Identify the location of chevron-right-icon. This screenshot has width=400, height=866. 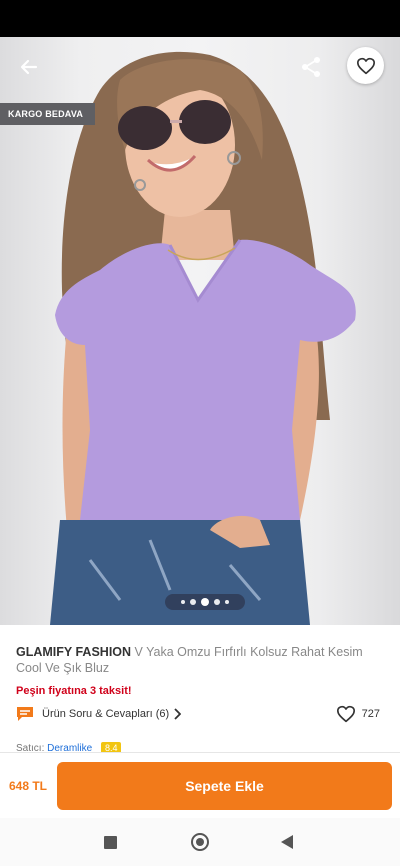
(178, 714).